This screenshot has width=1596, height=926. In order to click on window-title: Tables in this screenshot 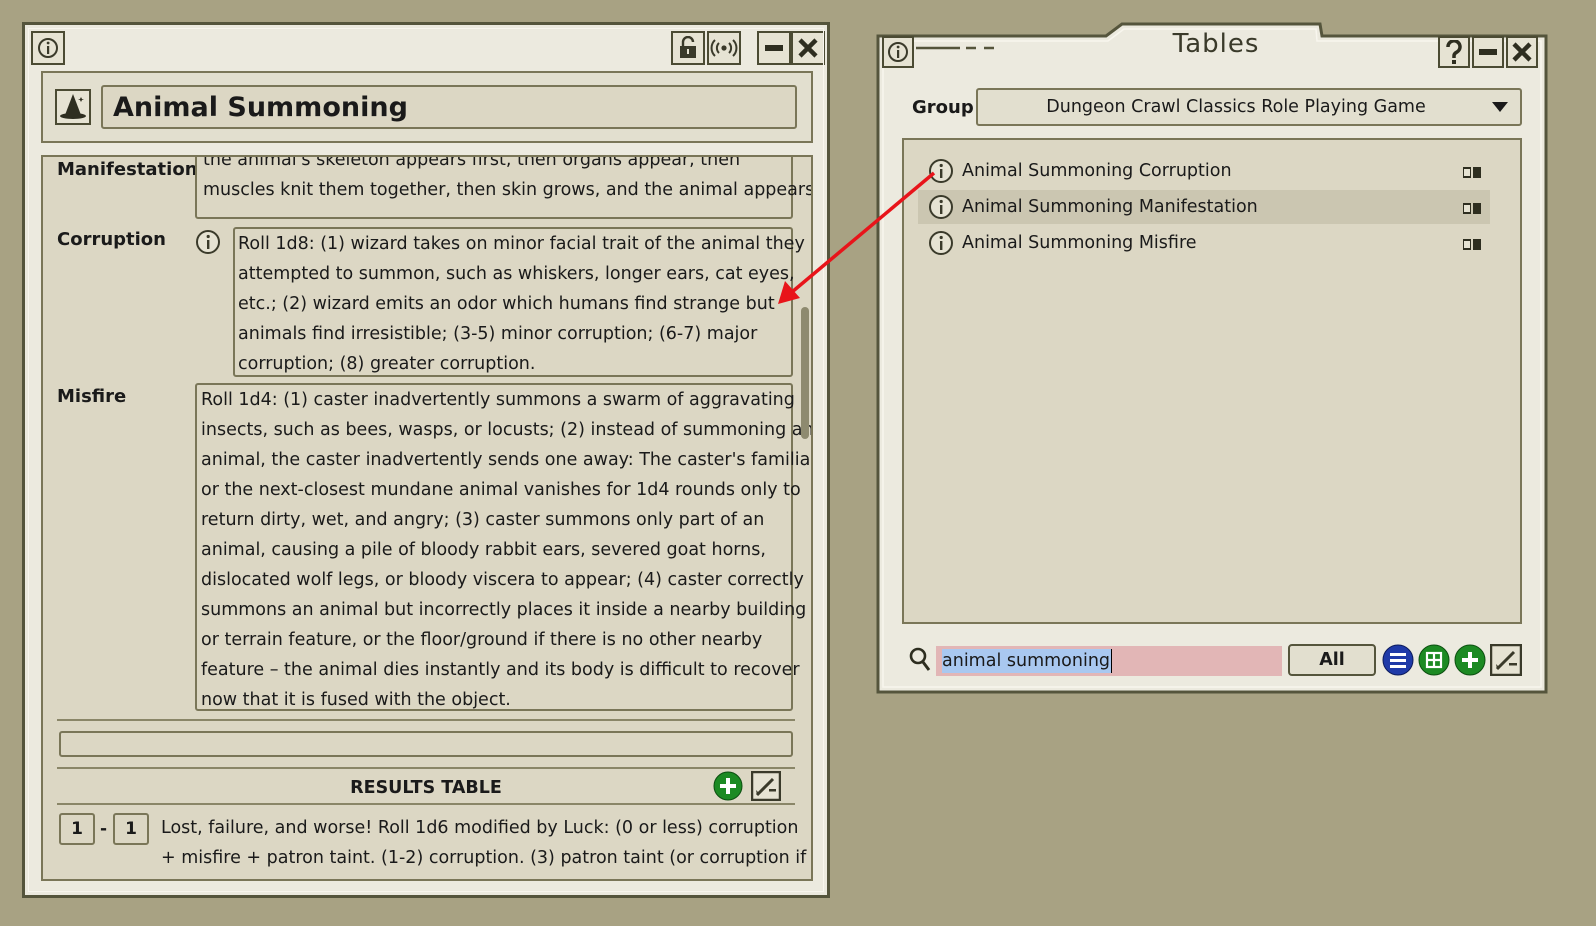, I will do `click(1216, 44)`.